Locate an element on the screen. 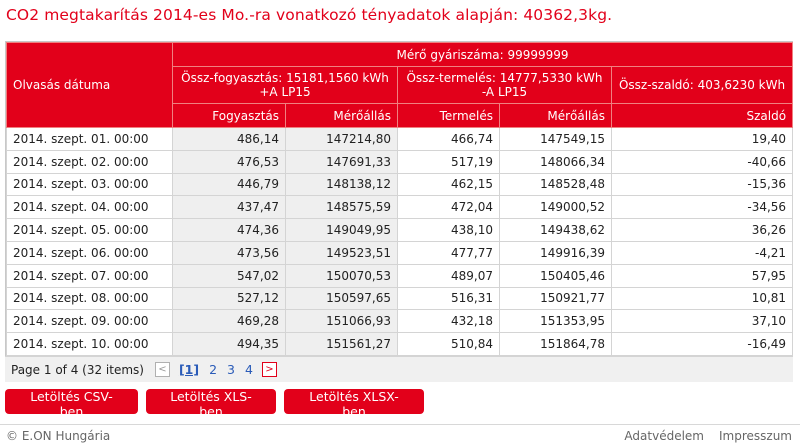 The height and width of the screenshot is (444, 800). column-header-production: Termelés is located at coordinates (448, 115).